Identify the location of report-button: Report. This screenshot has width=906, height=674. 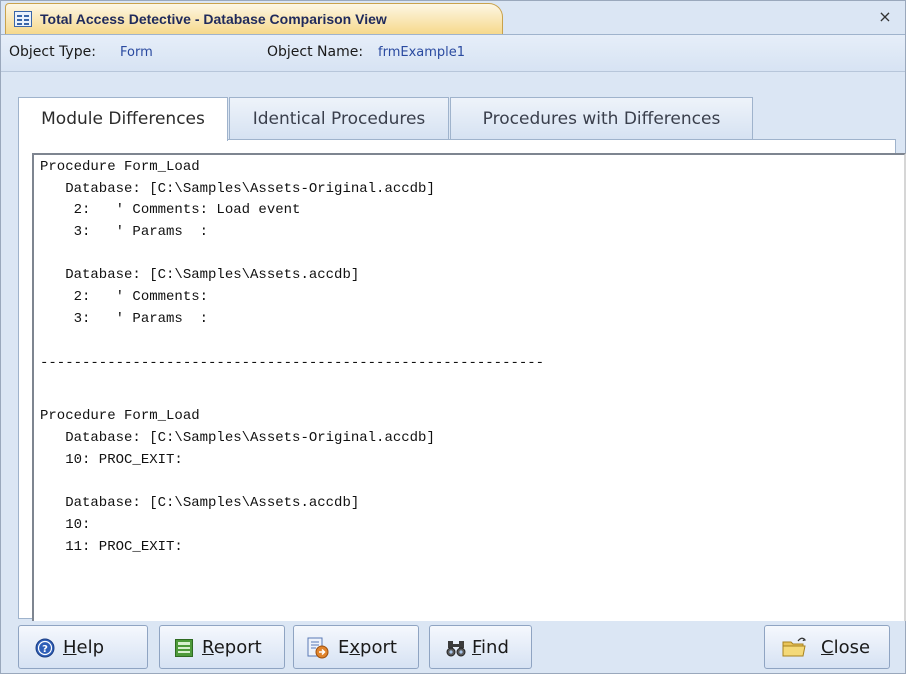
(222, 647).